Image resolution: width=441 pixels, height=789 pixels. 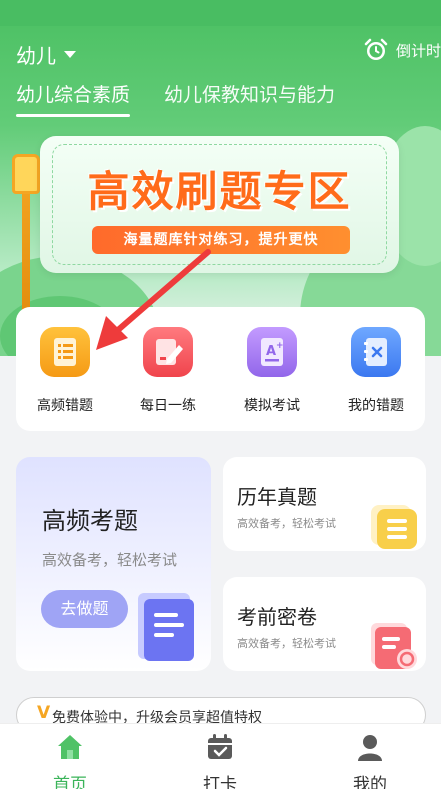 What do you see at coordinates (220, 369) in the screenshot?
I see `quick-actions-card: 高频错题 每日一练 A + 模拟考试 我的错题` at bounding box center [220, 369].